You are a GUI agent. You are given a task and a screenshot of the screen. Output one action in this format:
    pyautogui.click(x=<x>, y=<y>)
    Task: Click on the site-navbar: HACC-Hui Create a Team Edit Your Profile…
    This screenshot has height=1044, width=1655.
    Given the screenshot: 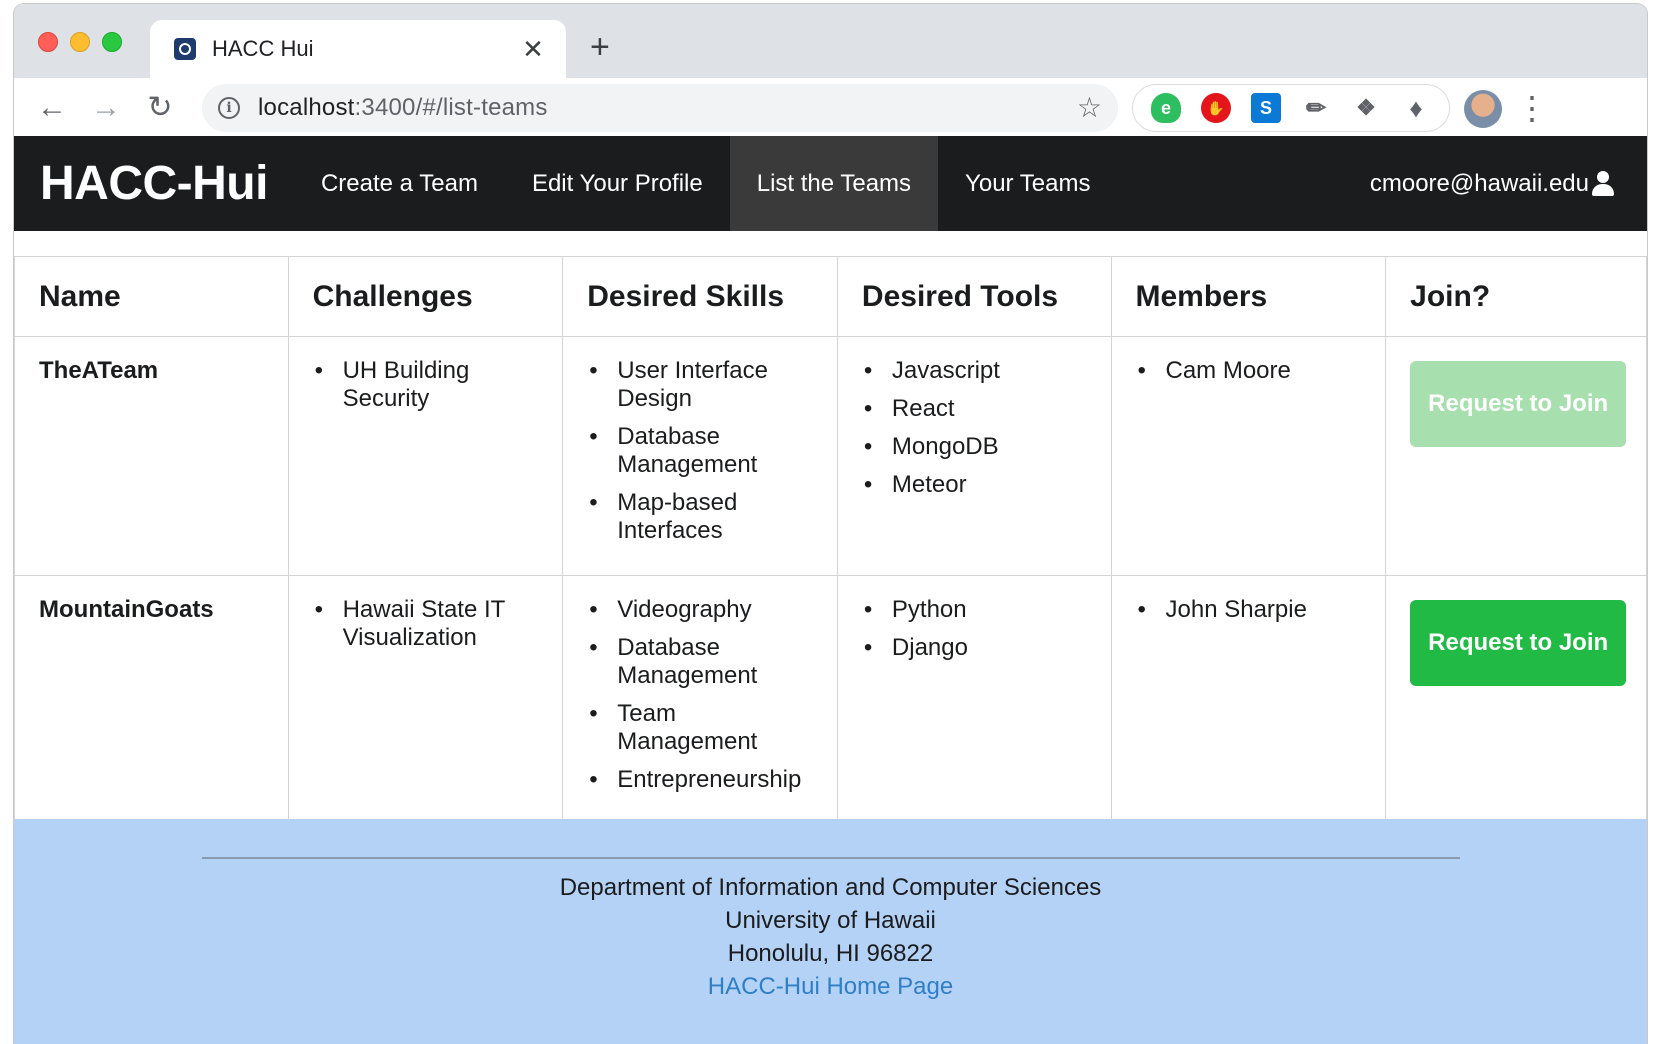 What is the action you would take?
    pyautogui.click(x=830, y=183)
    